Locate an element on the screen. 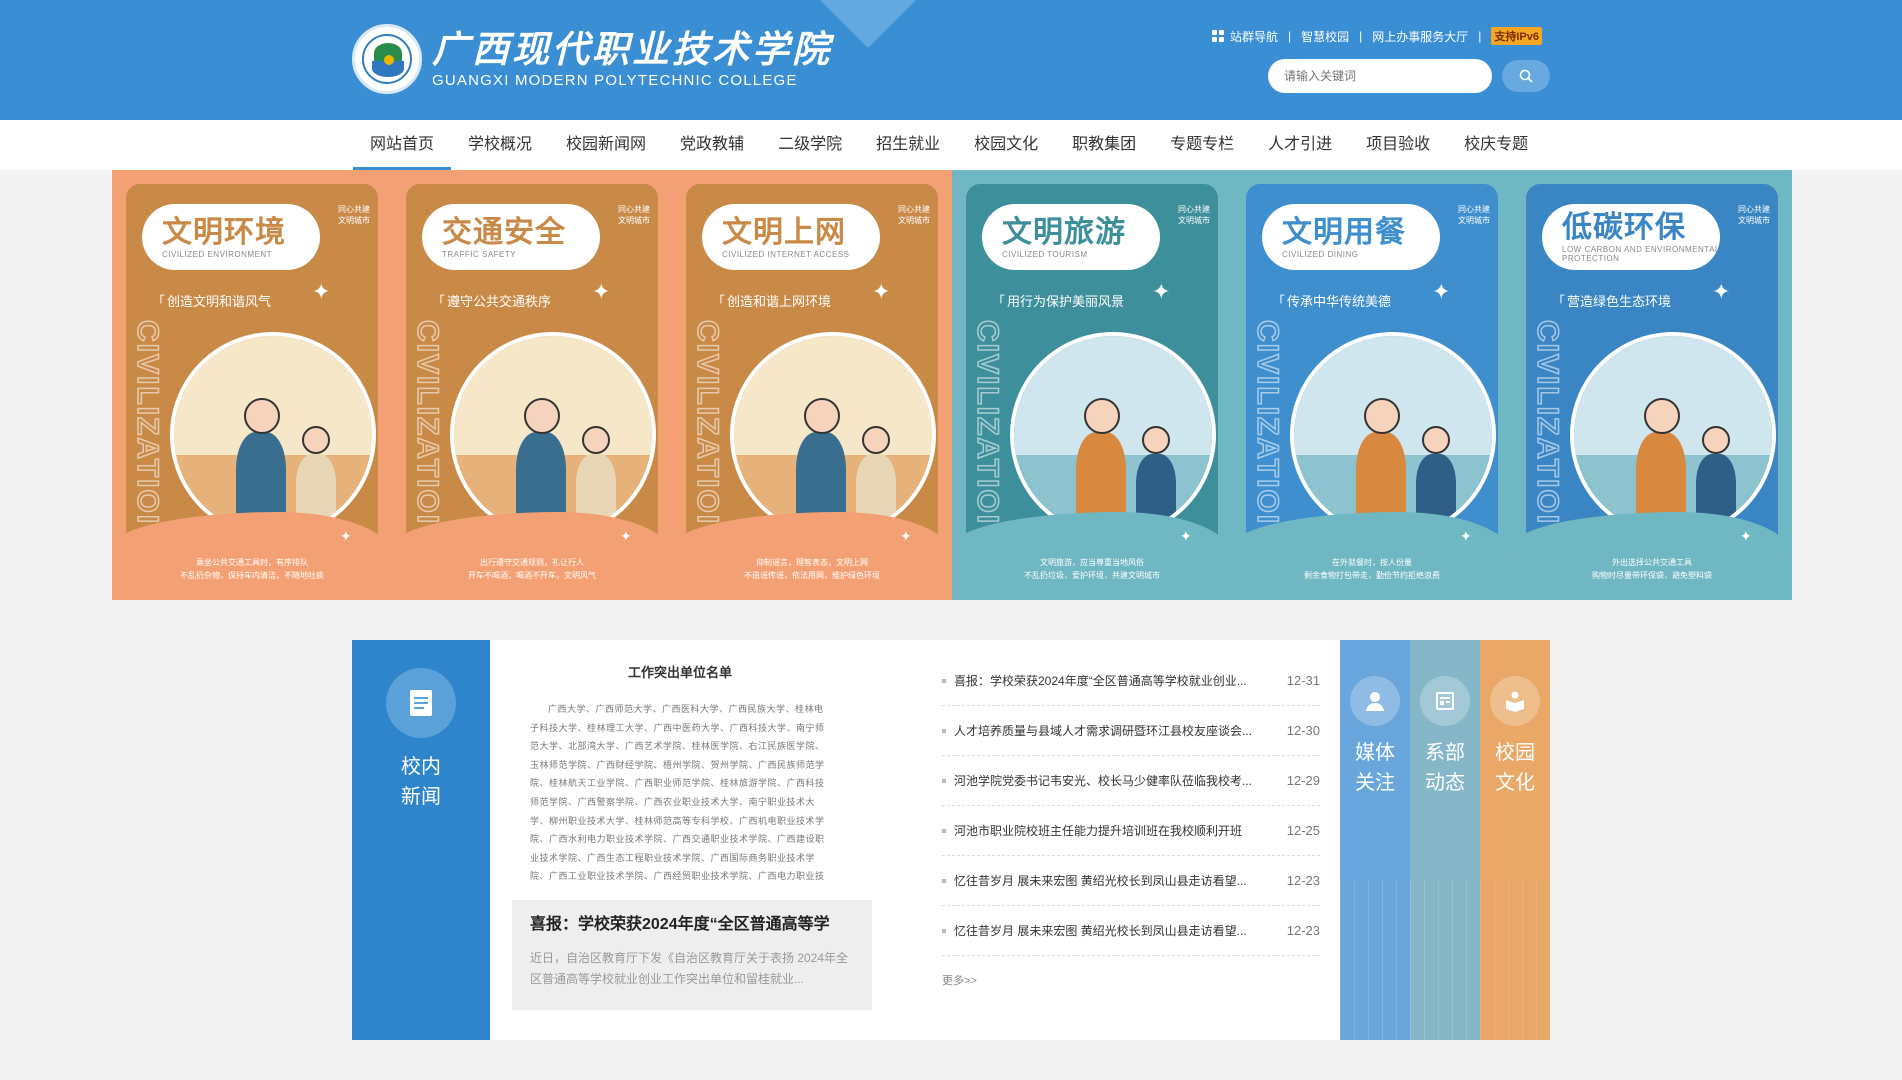  news-date: 12-30 is located at coordinates (1303, 730).